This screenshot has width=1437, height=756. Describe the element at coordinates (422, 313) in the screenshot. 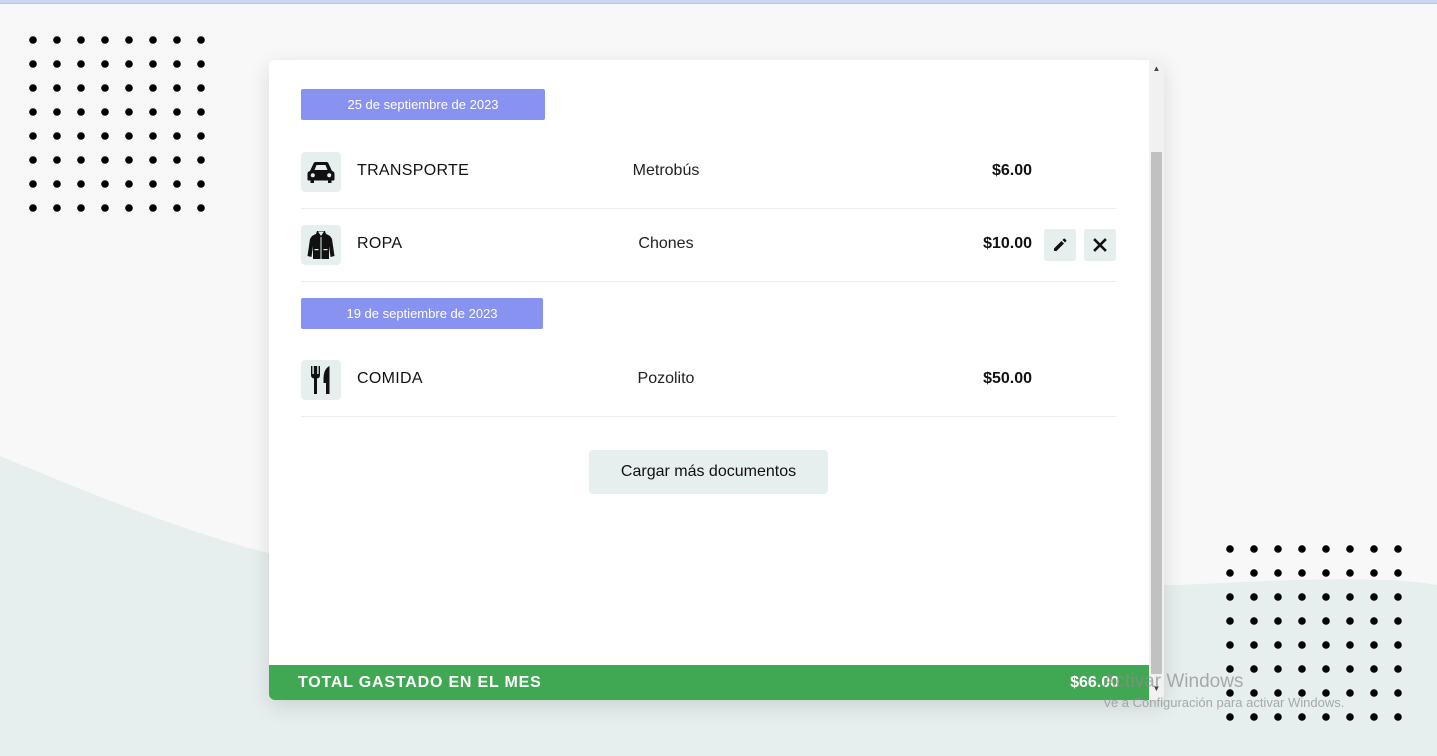

I see `date-header-2: 19 de septiembre de 2023` at that location.